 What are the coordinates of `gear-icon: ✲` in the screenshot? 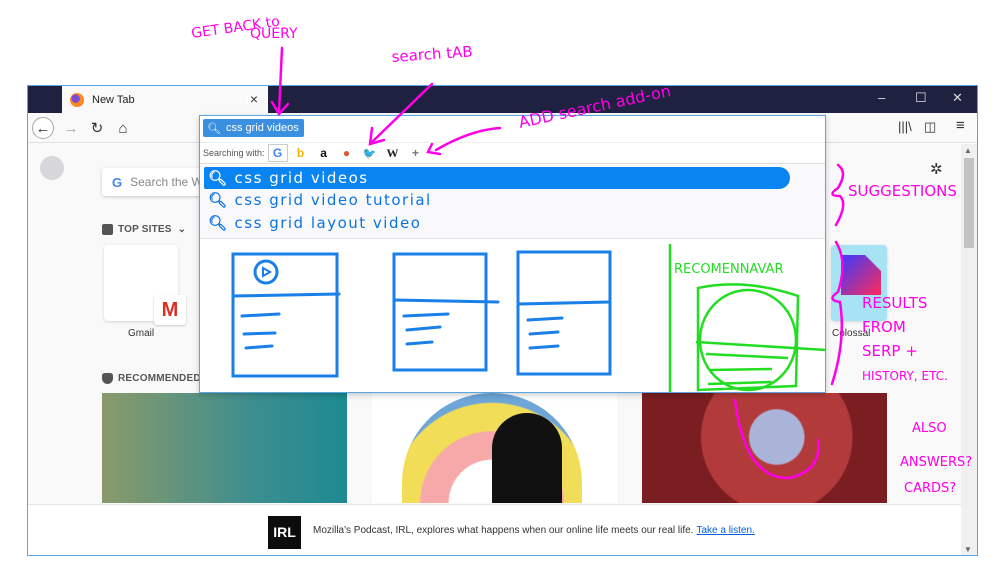 It's located at (936, 169).